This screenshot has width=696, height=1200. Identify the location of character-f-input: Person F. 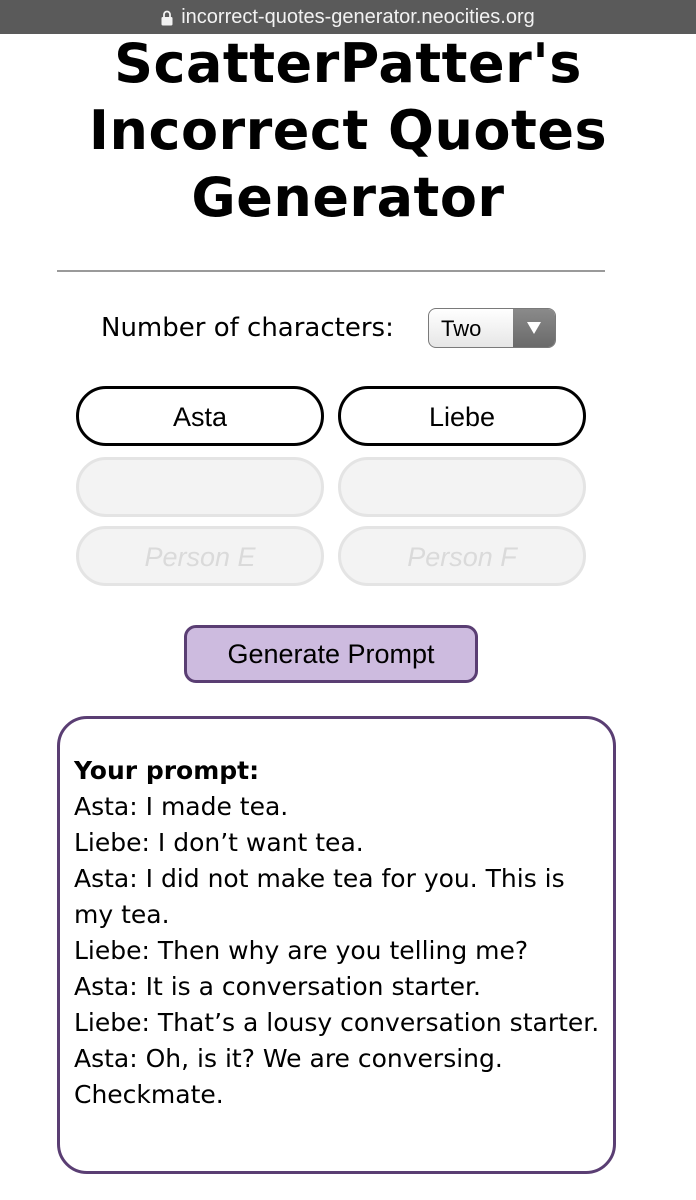
(462, 556).